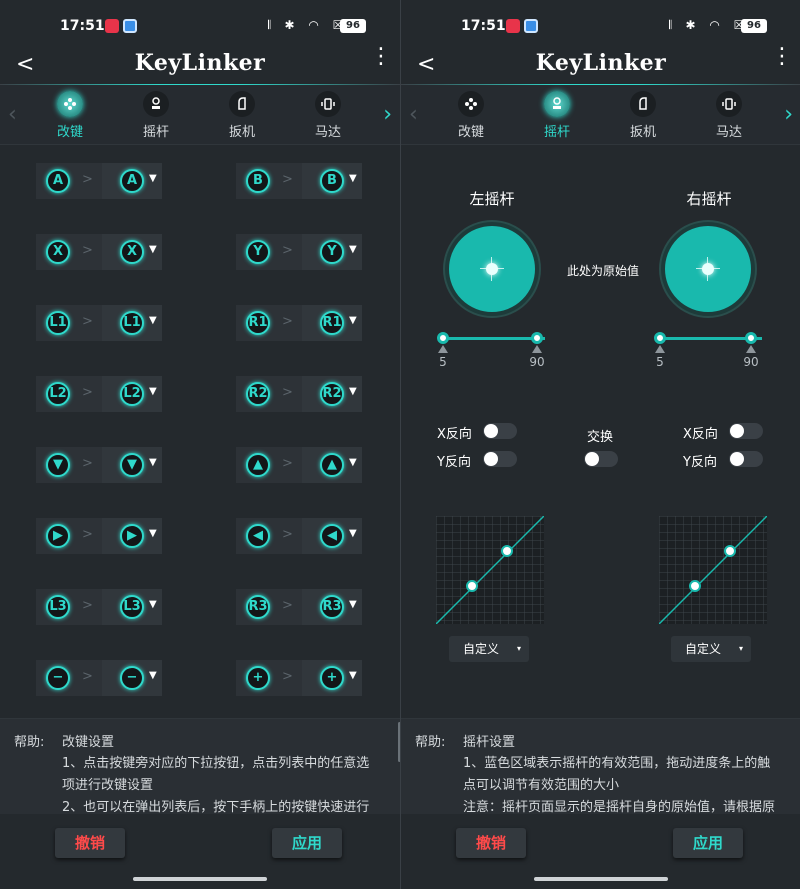 The image size is (800, 889). I want to click on target-key-button-icon: ▲, so click(332, 465).